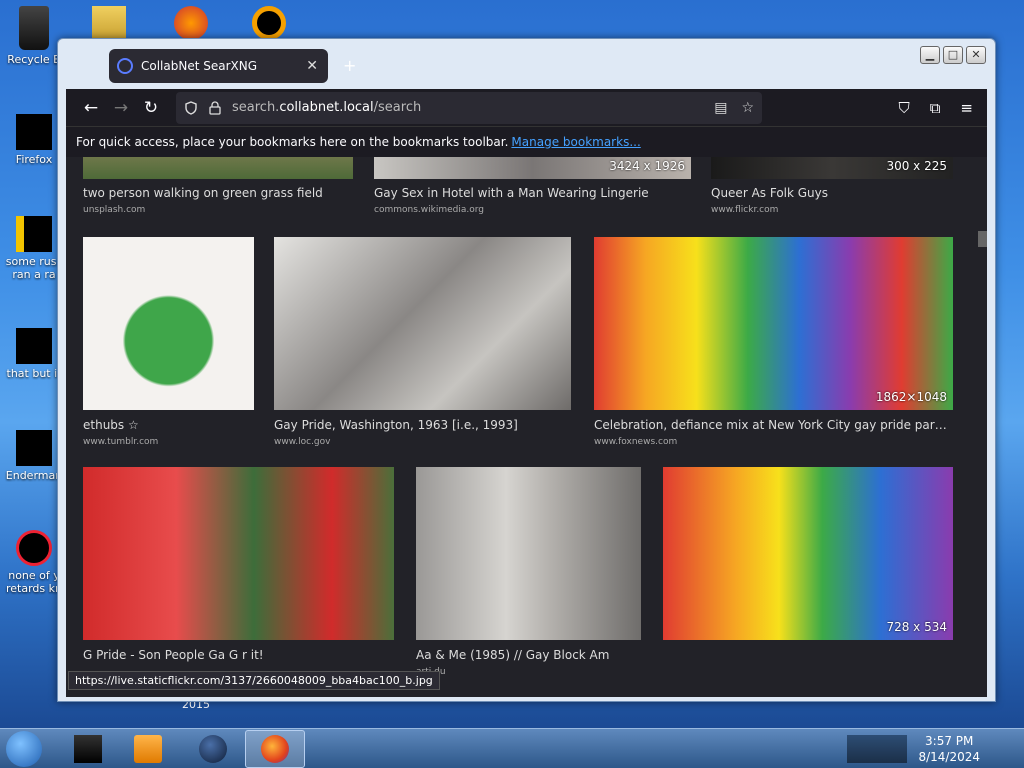 This screenshot has height=768, width=1024. I want to click on clock: 3:57 PM 8/14/2024, so click(949, 749).